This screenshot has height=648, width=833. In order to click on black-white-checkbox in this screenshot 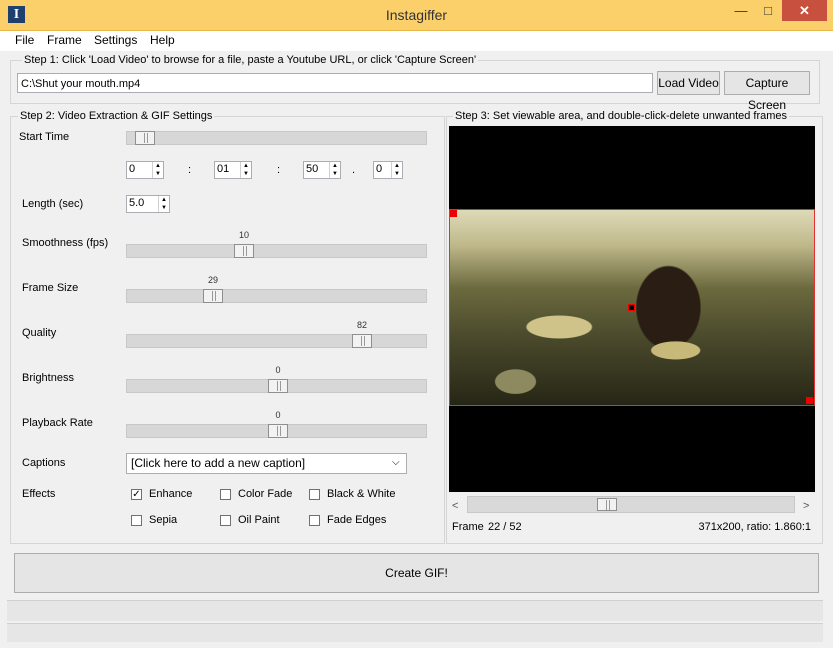, I will do `click(314, 494)`.